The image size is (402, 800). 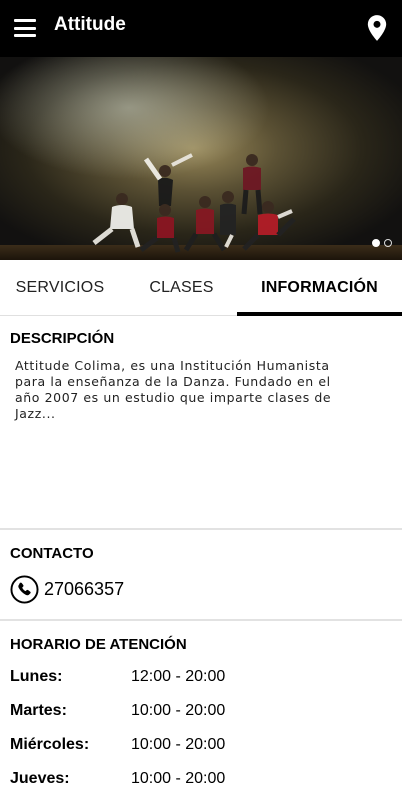 I want to click on tab-servicios: SERVICIOS, so click(x=60, y=287).